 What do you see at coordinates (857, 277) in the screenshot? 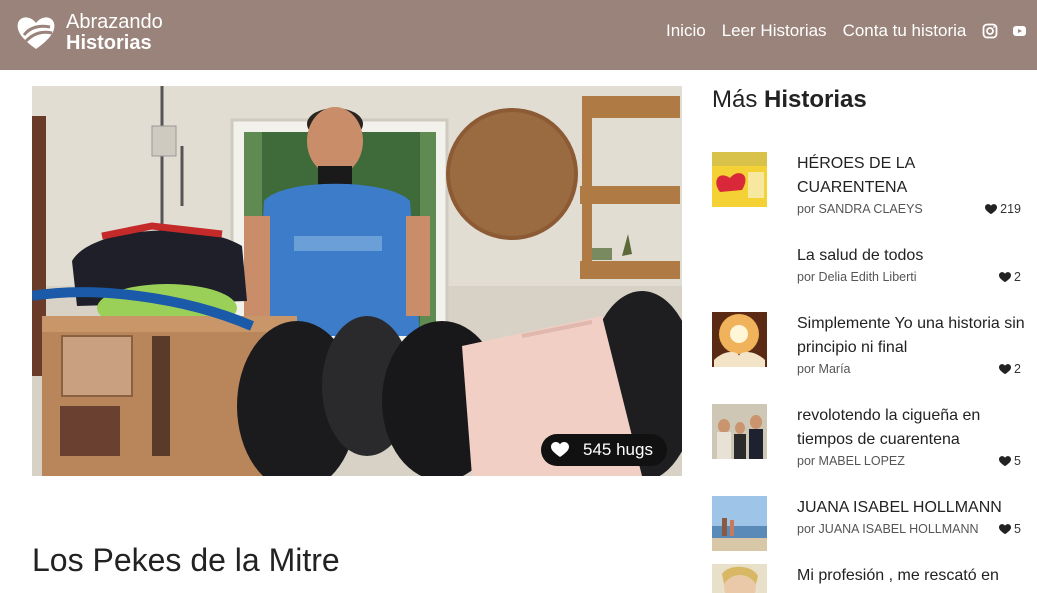
I see `story-author: por Delia Edith Liberti` at bounding box center [857, 277].